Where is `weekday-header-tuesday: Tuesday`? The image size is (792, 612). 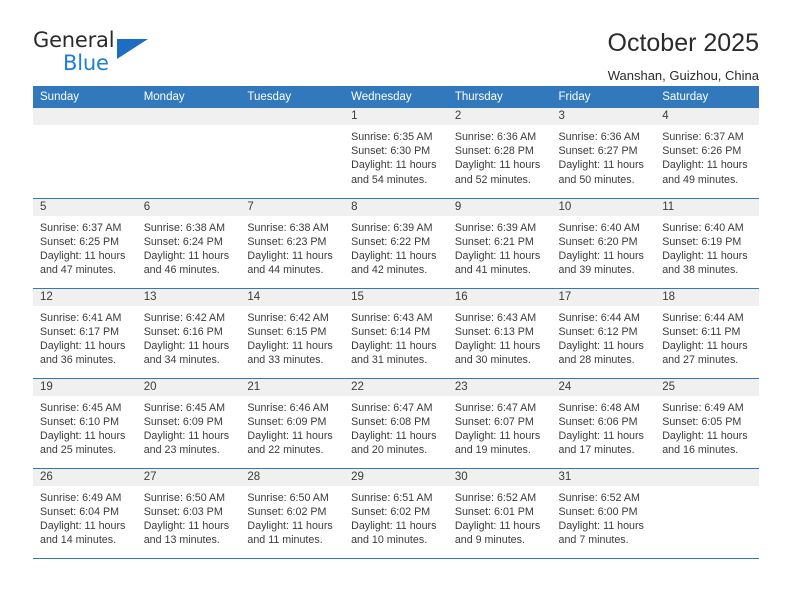
weekday-header-tuesday: Tuesday is located at coordinates (292, 97).